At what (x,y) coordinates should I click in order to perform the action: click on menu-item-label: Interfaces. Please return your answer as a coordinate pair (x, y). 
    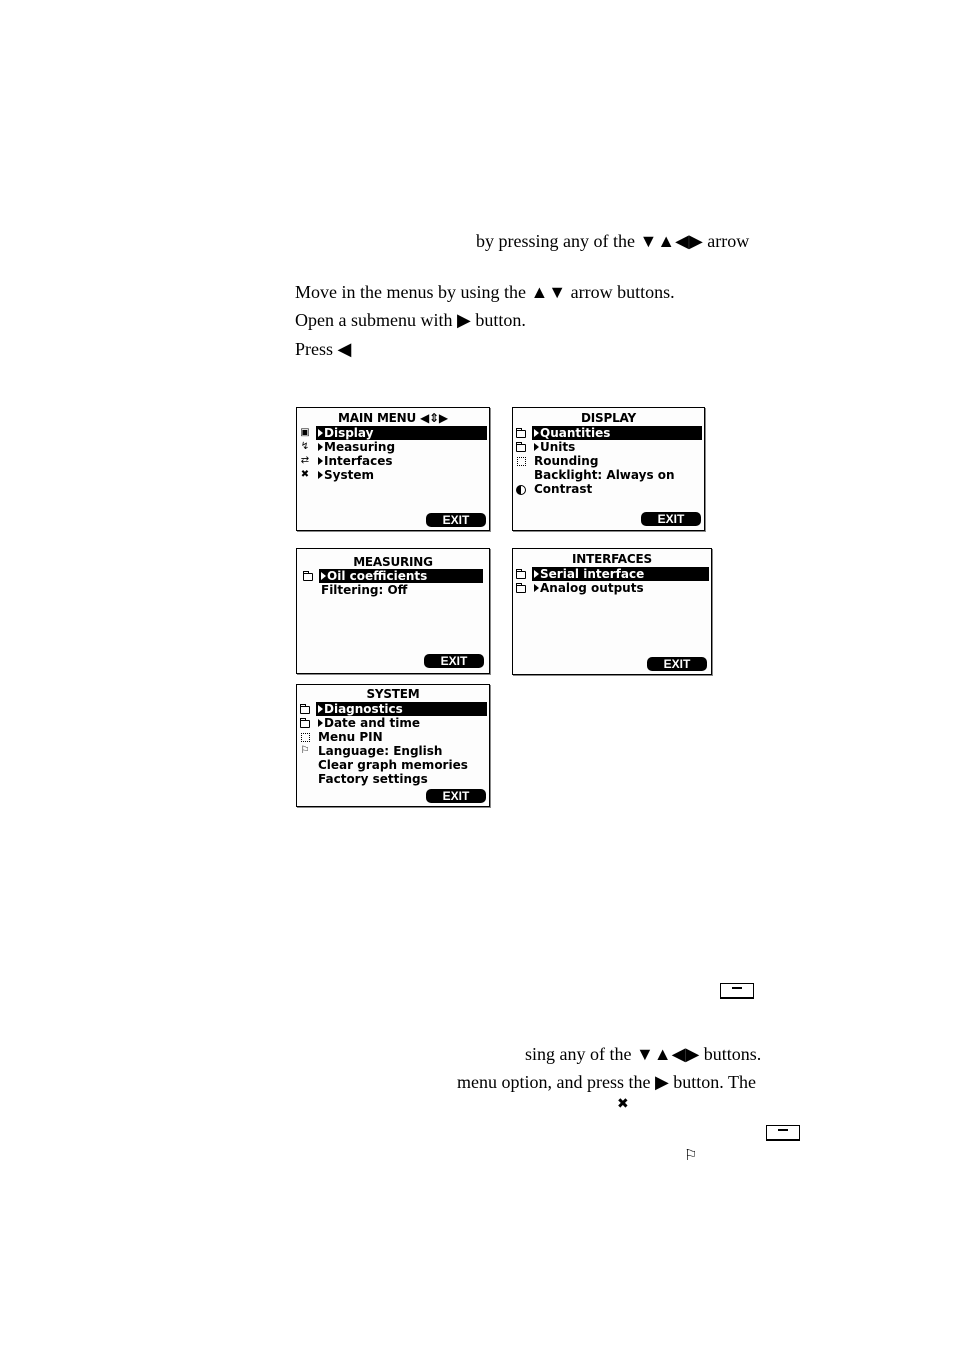
    Looking at the image, I should click on (358, 461).